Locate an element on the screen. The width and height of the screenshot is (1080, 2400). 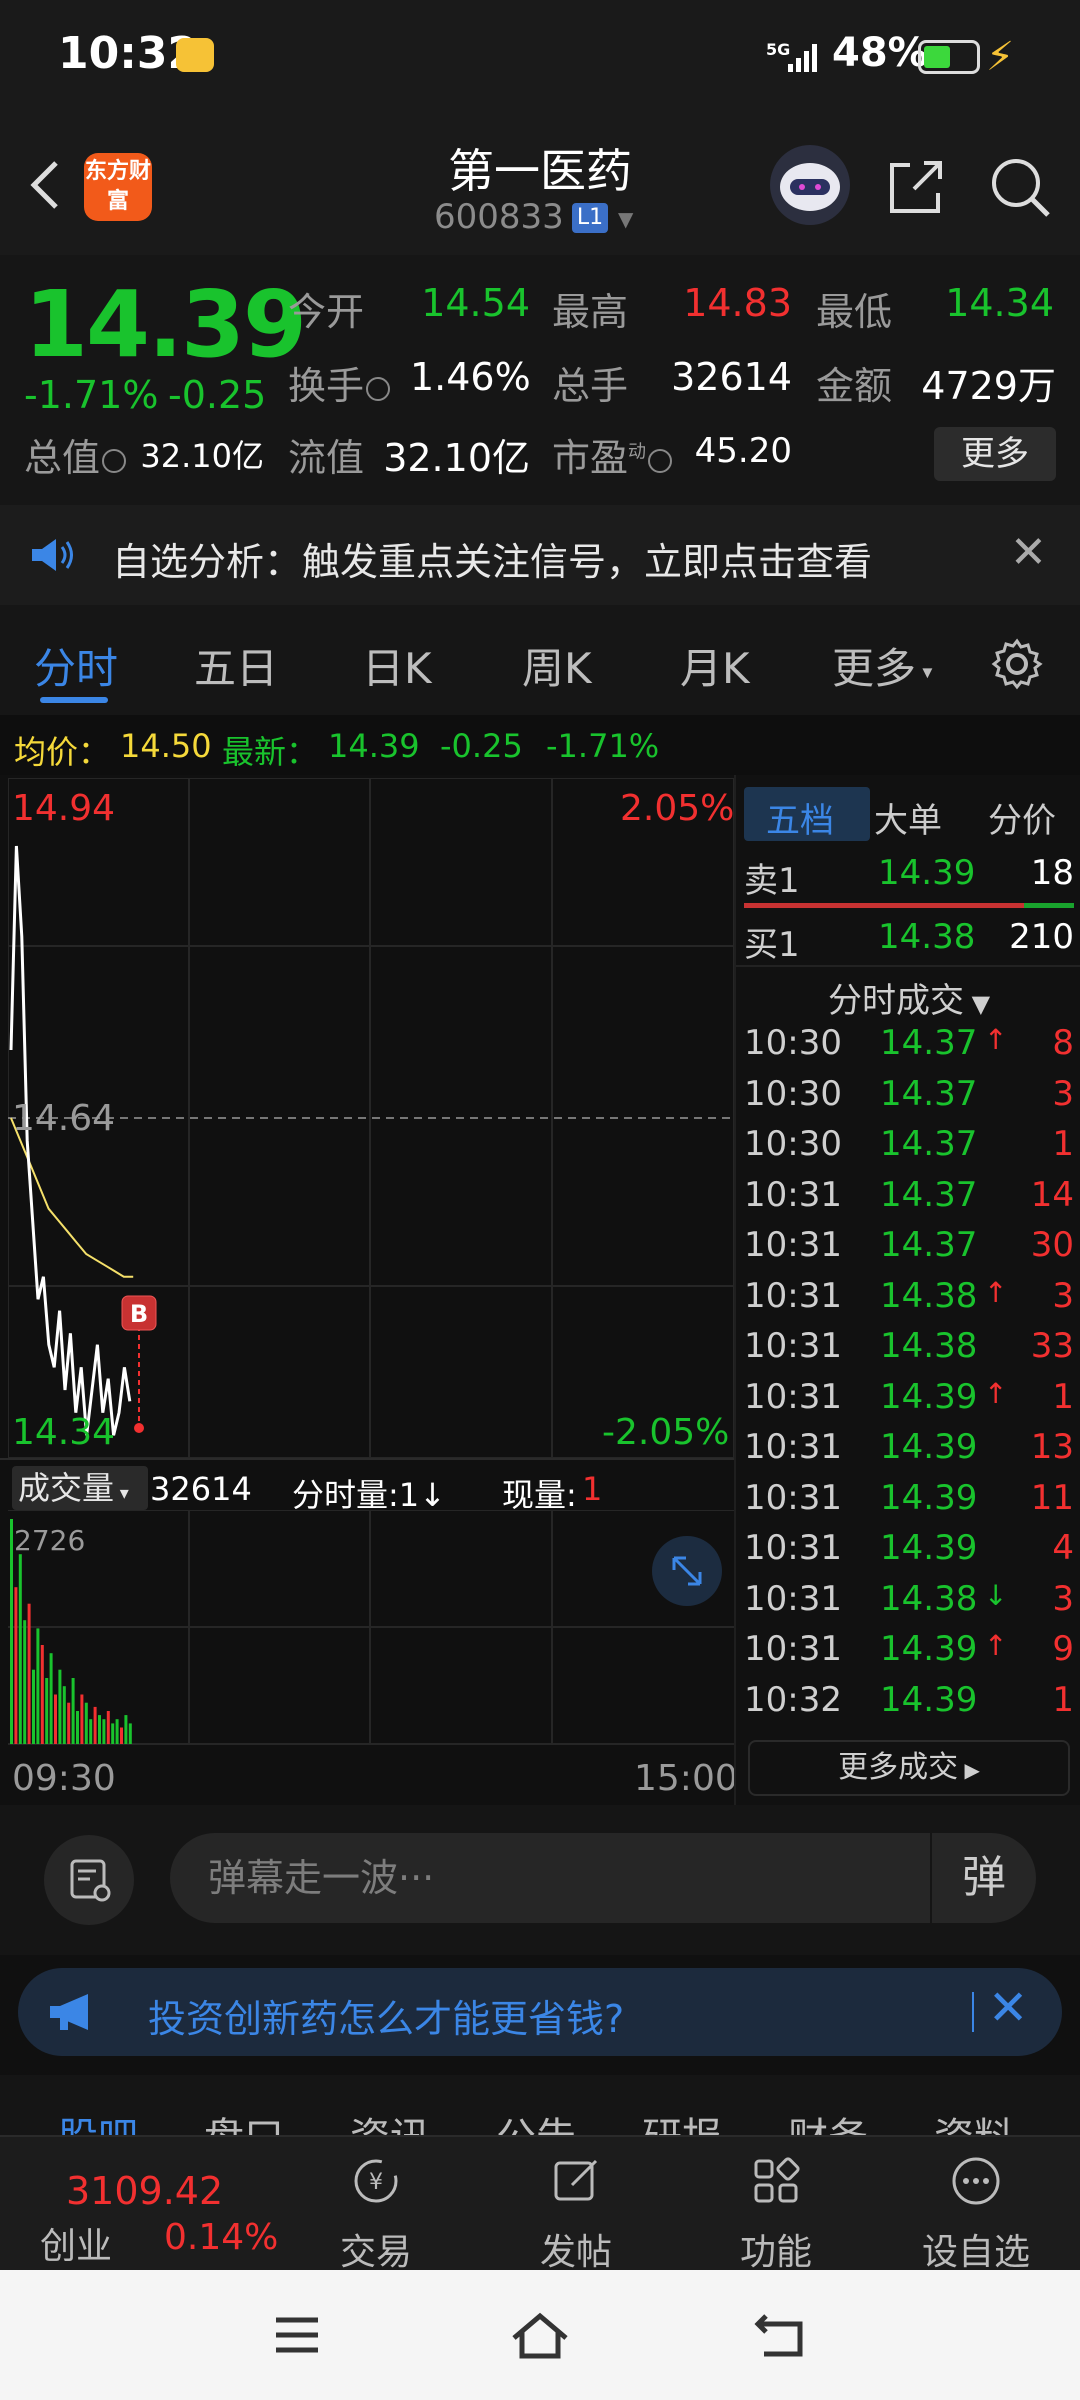
last-price: 14.39 is located at coordinates (165, 324).